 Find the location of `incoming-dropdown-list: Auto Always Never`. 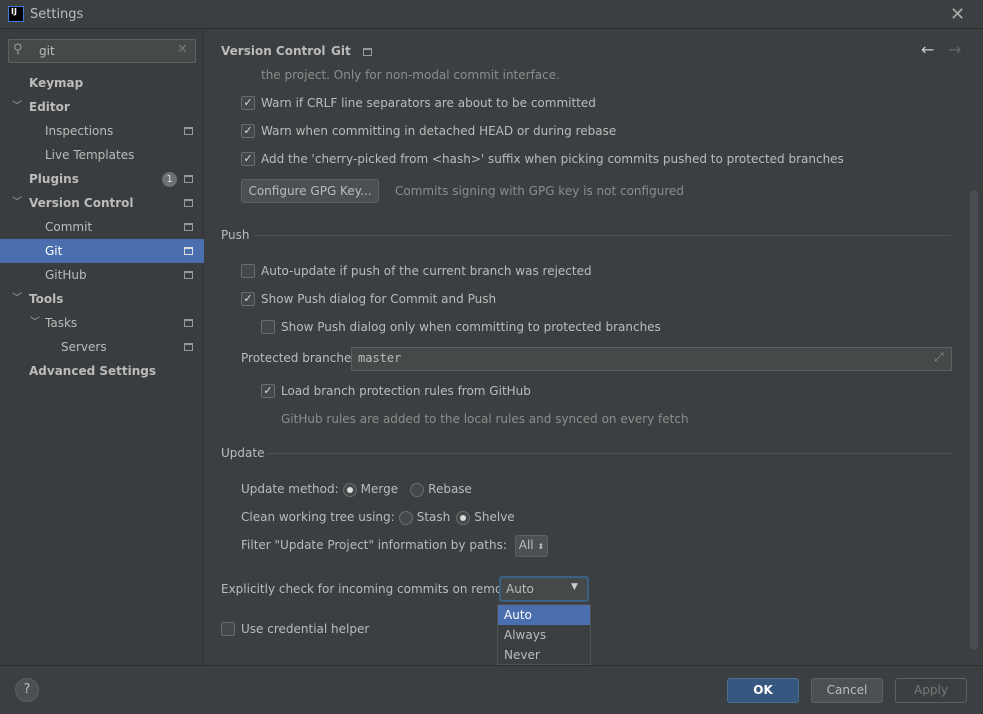

incoming-dropdown-list: Auto Always Never is located at coordinates (544, 634).